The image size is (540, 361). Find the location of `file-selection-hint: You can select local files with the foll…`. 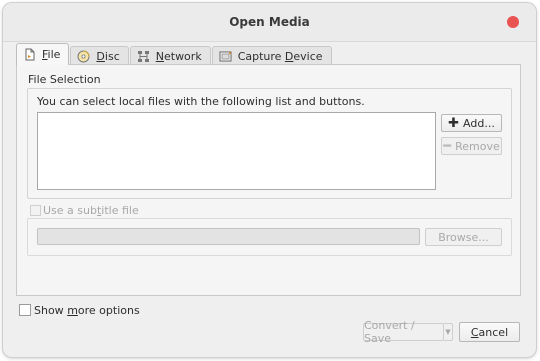

file-selection-hint: You can select local files with the foll… is located at coordinates (201, 101).